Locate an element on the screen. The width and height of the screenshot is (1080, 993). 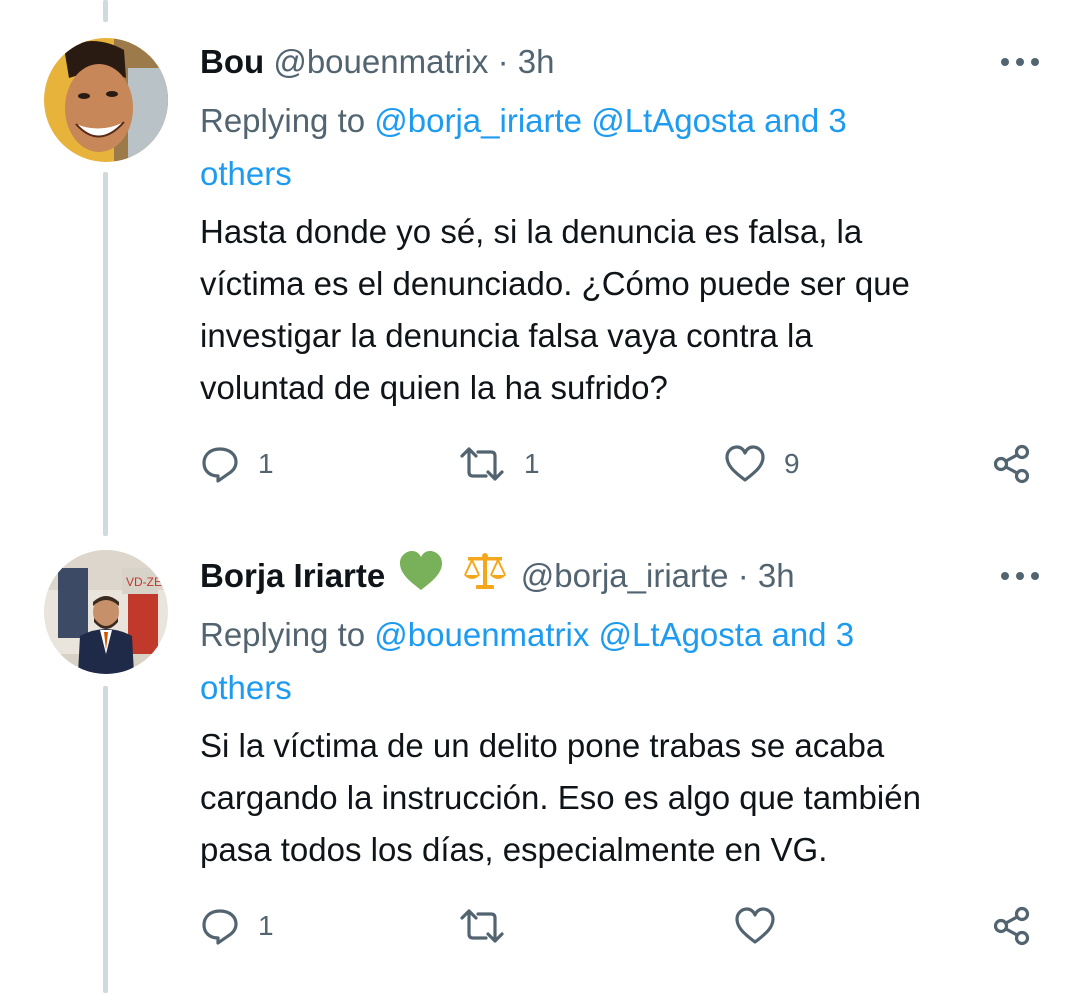
tweet-actions: 1 is located at coordinates (618, 926).